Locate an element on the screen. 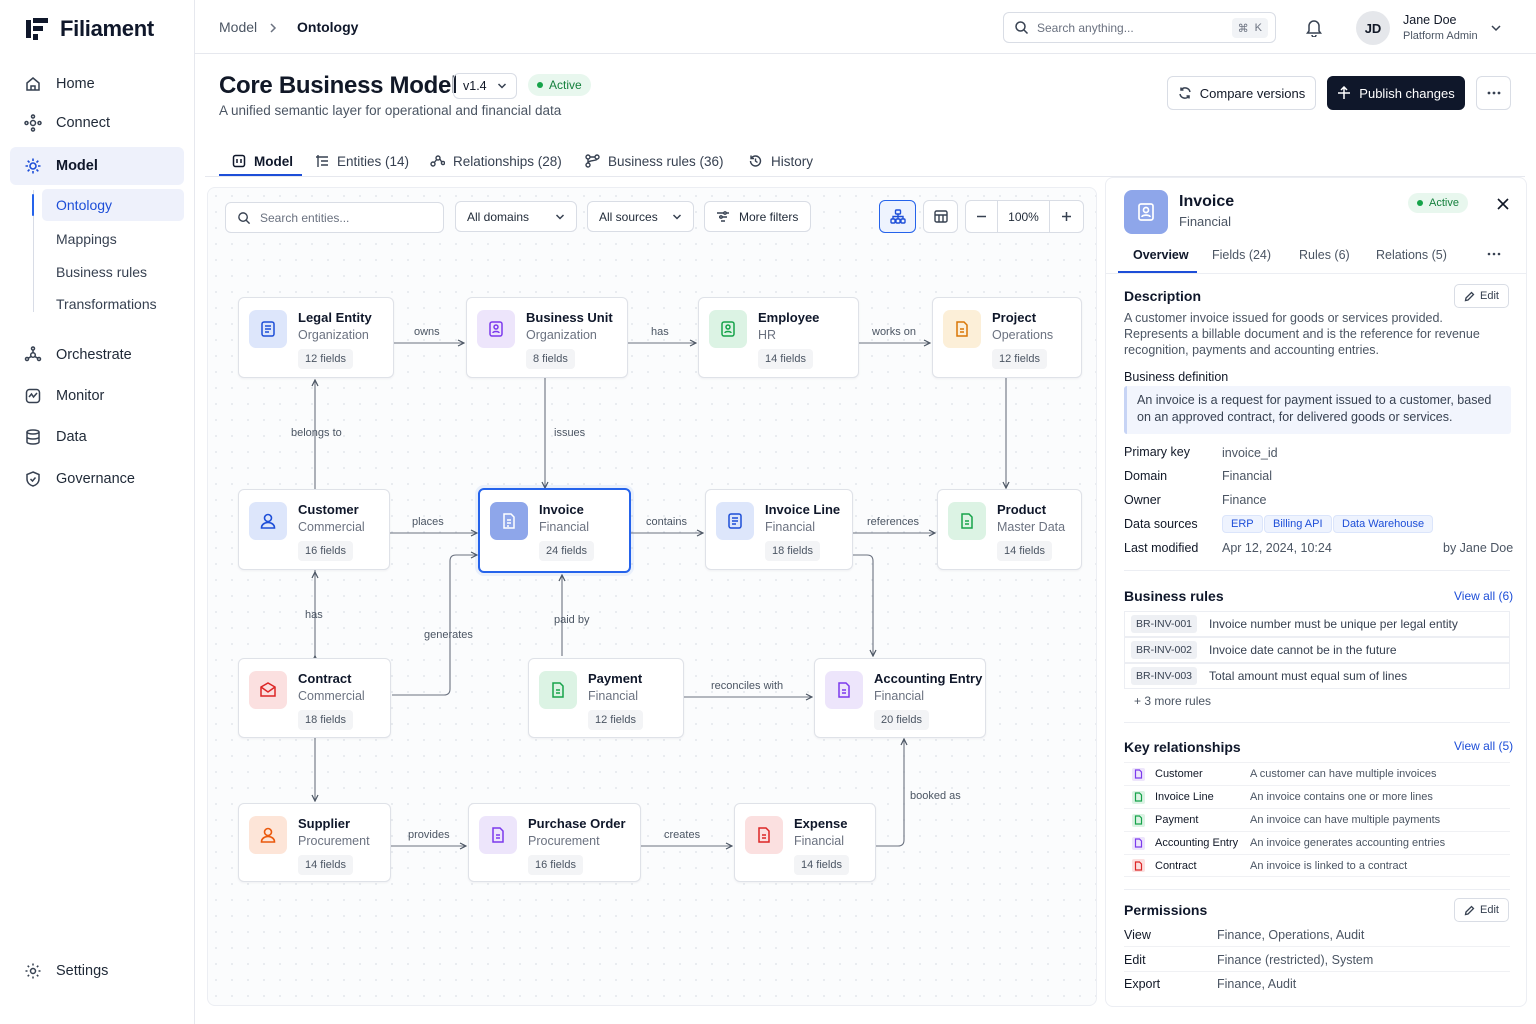 This screenshot has width=1536, height=1024. entity-node-employee: Employee HR 14 fields is located at coordinates (778, 337).